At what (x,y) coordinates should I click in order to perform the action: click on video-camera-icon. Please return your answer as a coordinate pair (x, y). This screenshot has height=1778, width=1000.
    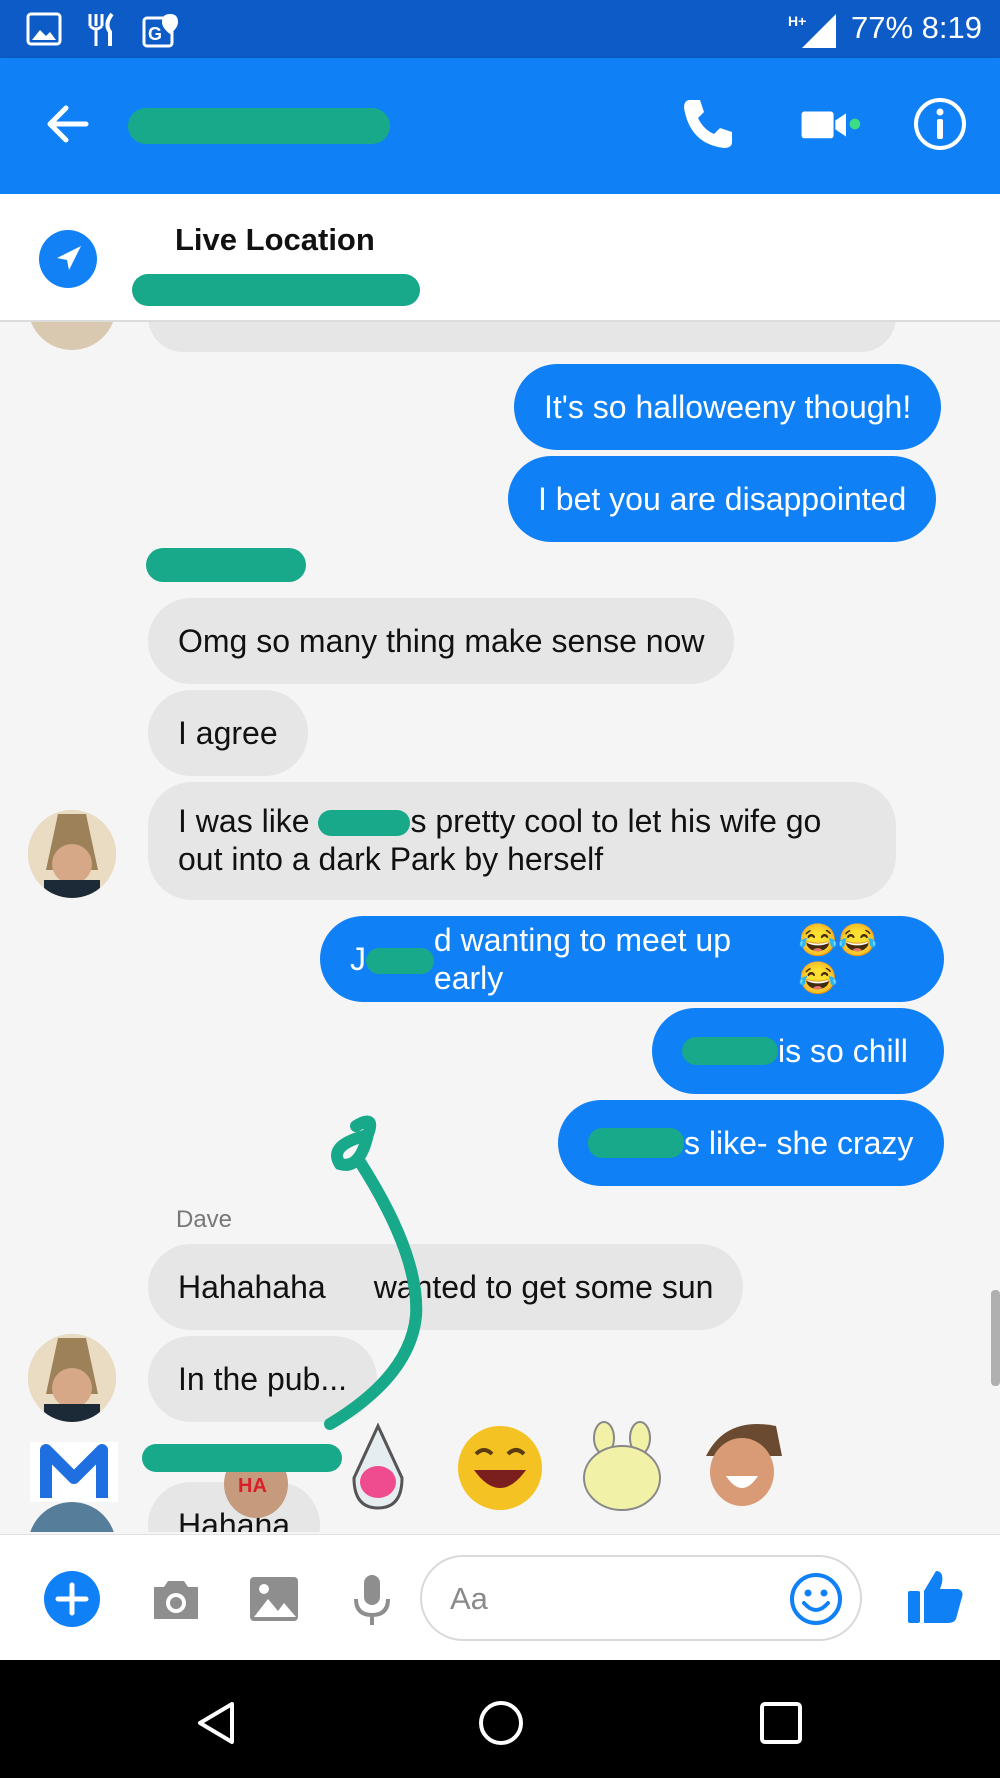
    Looking at the image, I should click on (830, 124).